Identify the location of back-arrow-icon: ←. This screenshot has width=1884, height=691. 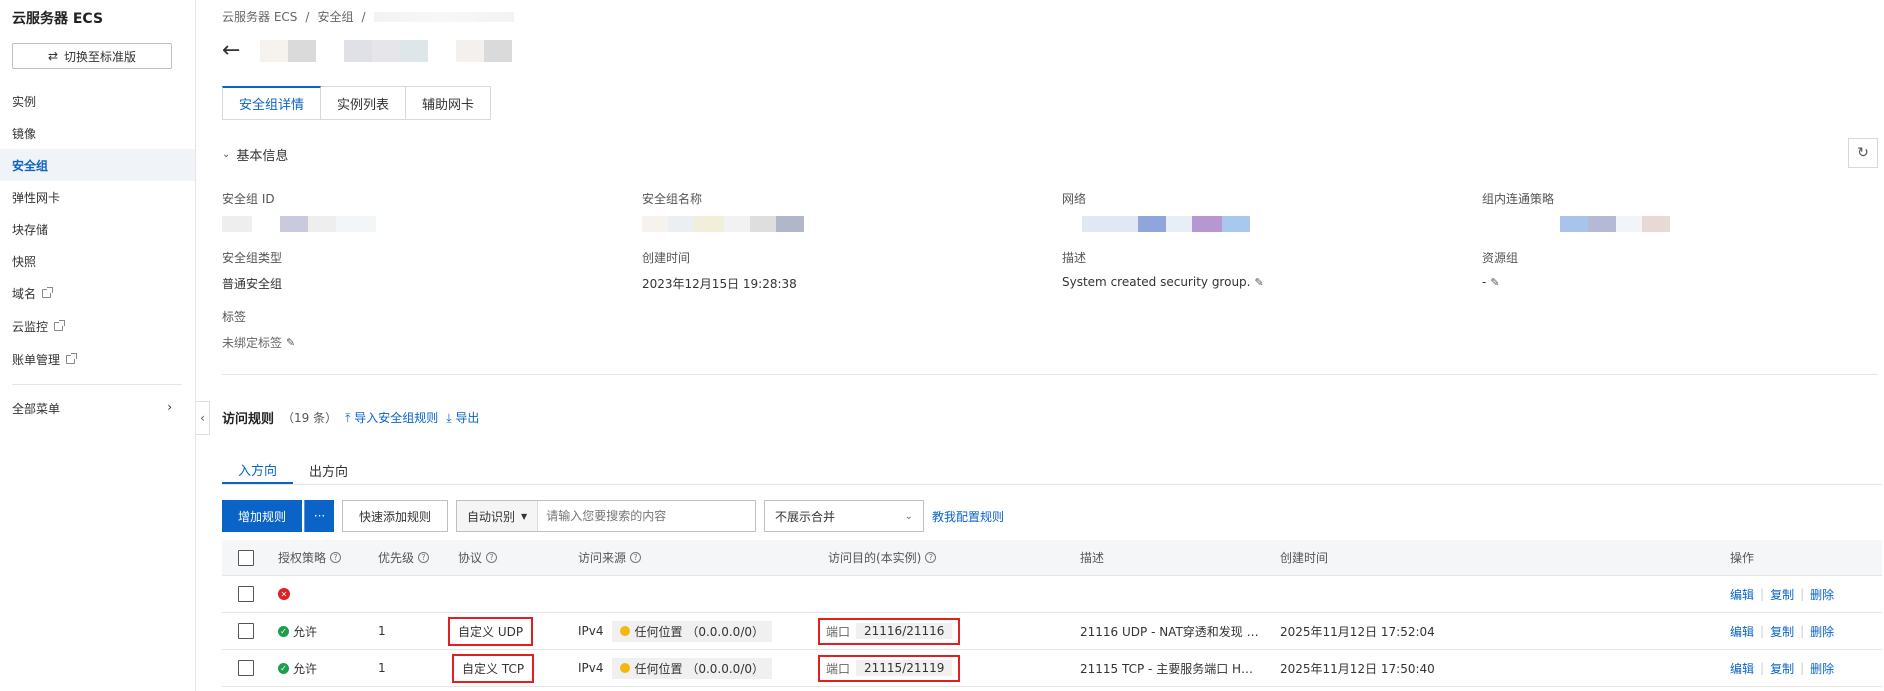
(231, 51).